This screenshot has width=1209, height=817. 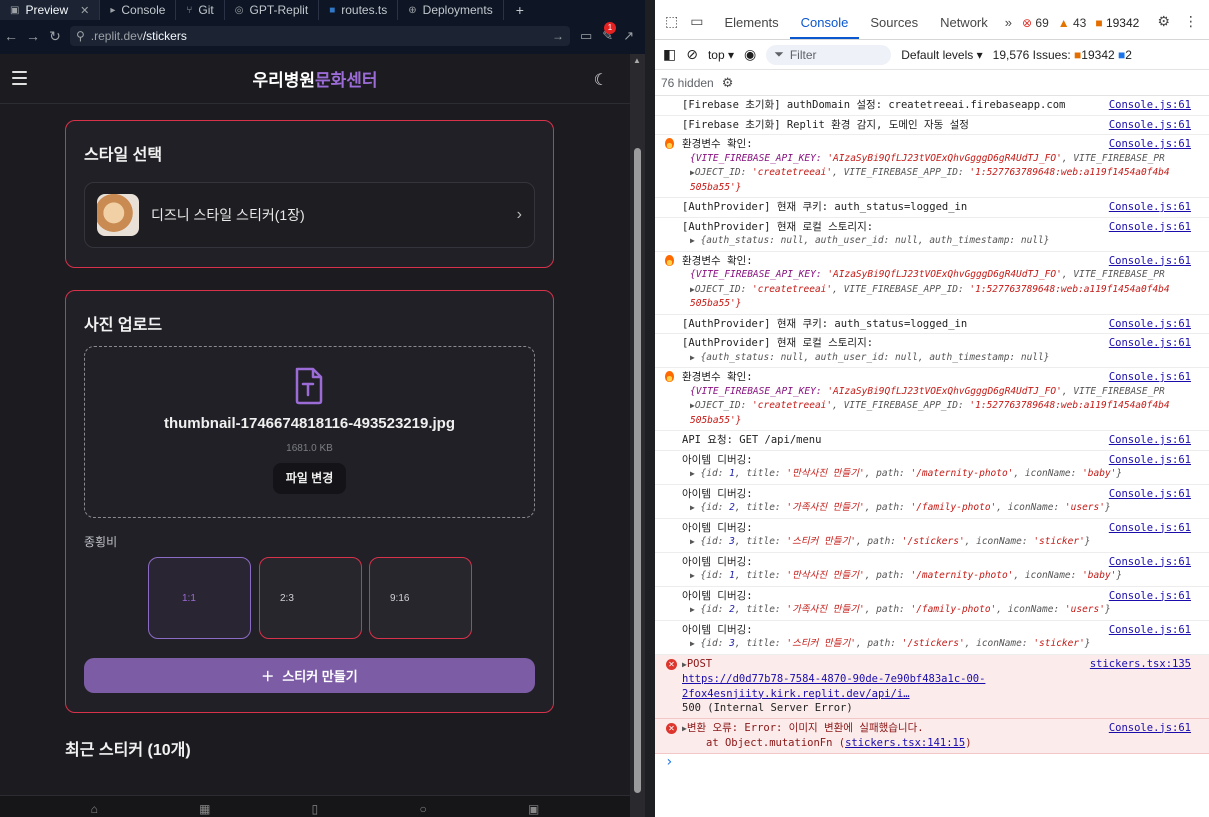 What do you see at coordinates (315, 809) in the screenshot?
I see `bookmark-icon: ▯` at bounding box center [315, 809].